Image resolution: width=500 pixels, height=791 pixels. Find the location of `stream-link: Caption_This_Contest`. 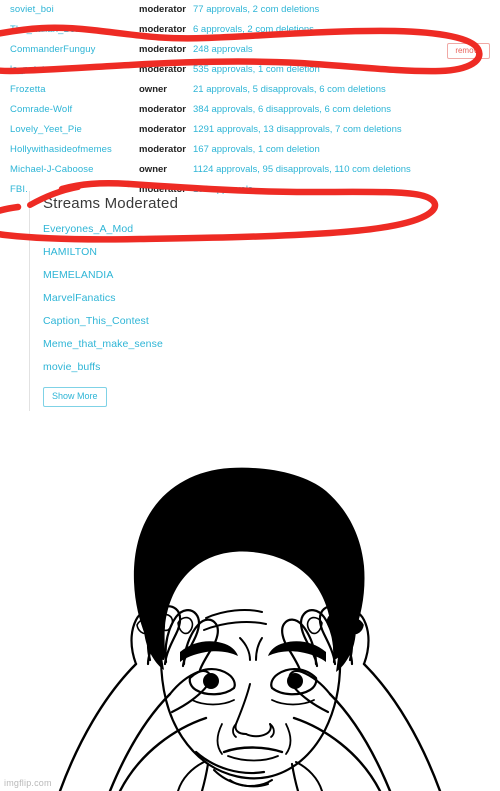

stream-link: Caption_This_Contest is located at coordinates (271, 321).